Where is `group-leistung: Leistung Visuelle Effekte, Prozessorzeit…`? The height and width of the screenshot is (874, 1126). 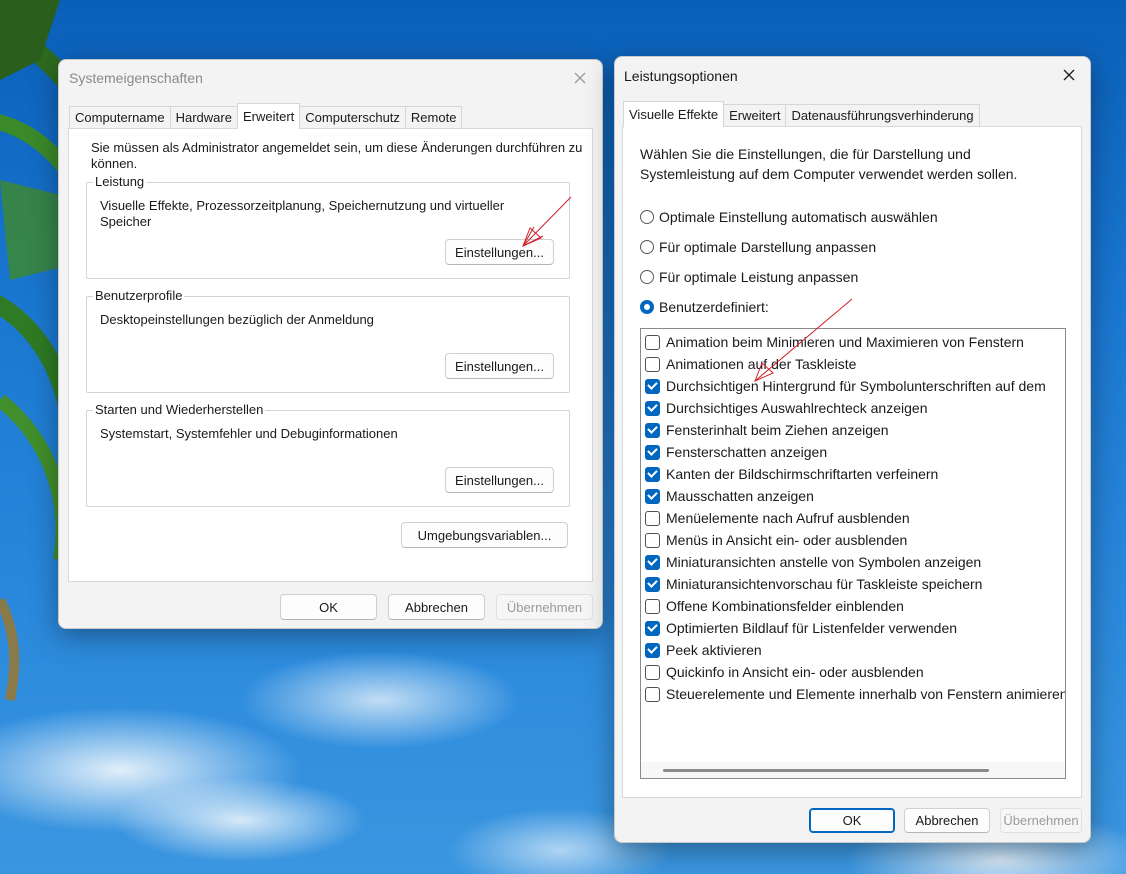 group-leistung: Leistung Visuelle Effekte, Prozessorzeit… is located at coordinates (328, 226).